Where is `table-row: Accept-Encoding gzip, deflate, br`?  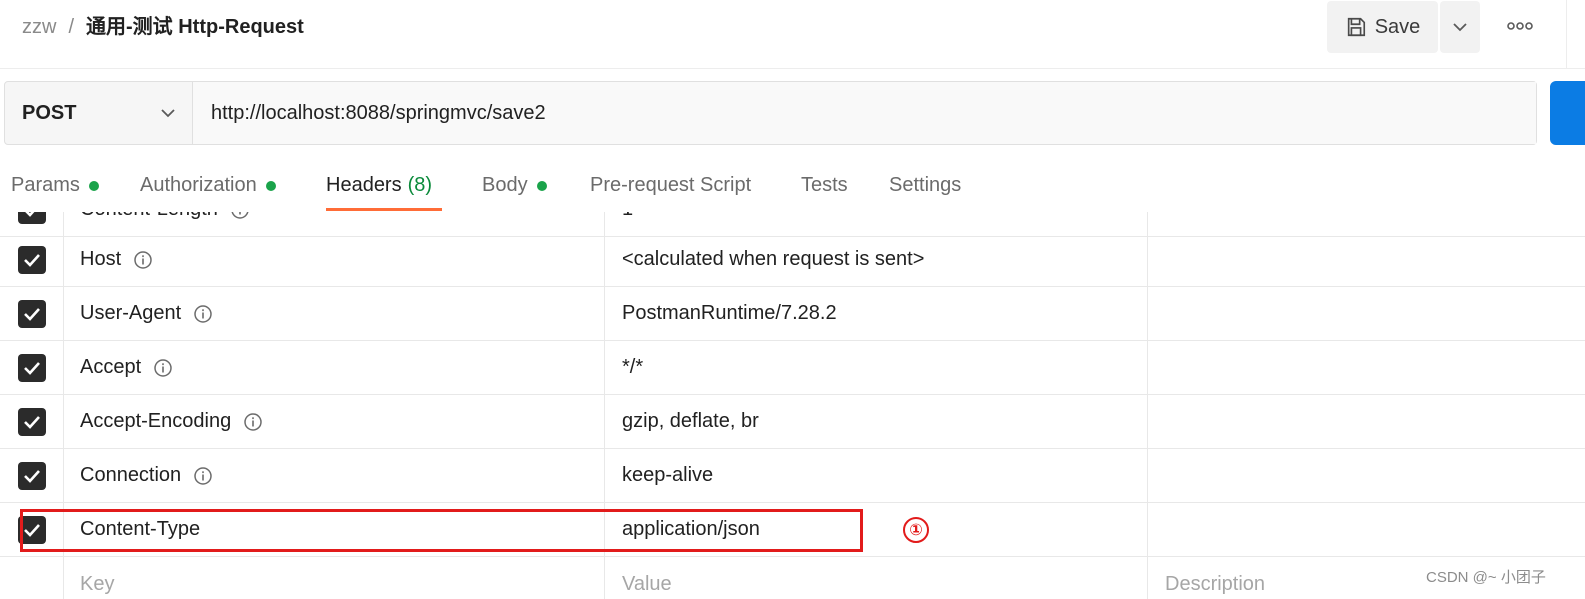
table-row: Accept-Encoding gzip, deflate, br is located at coordinates (792, 422).